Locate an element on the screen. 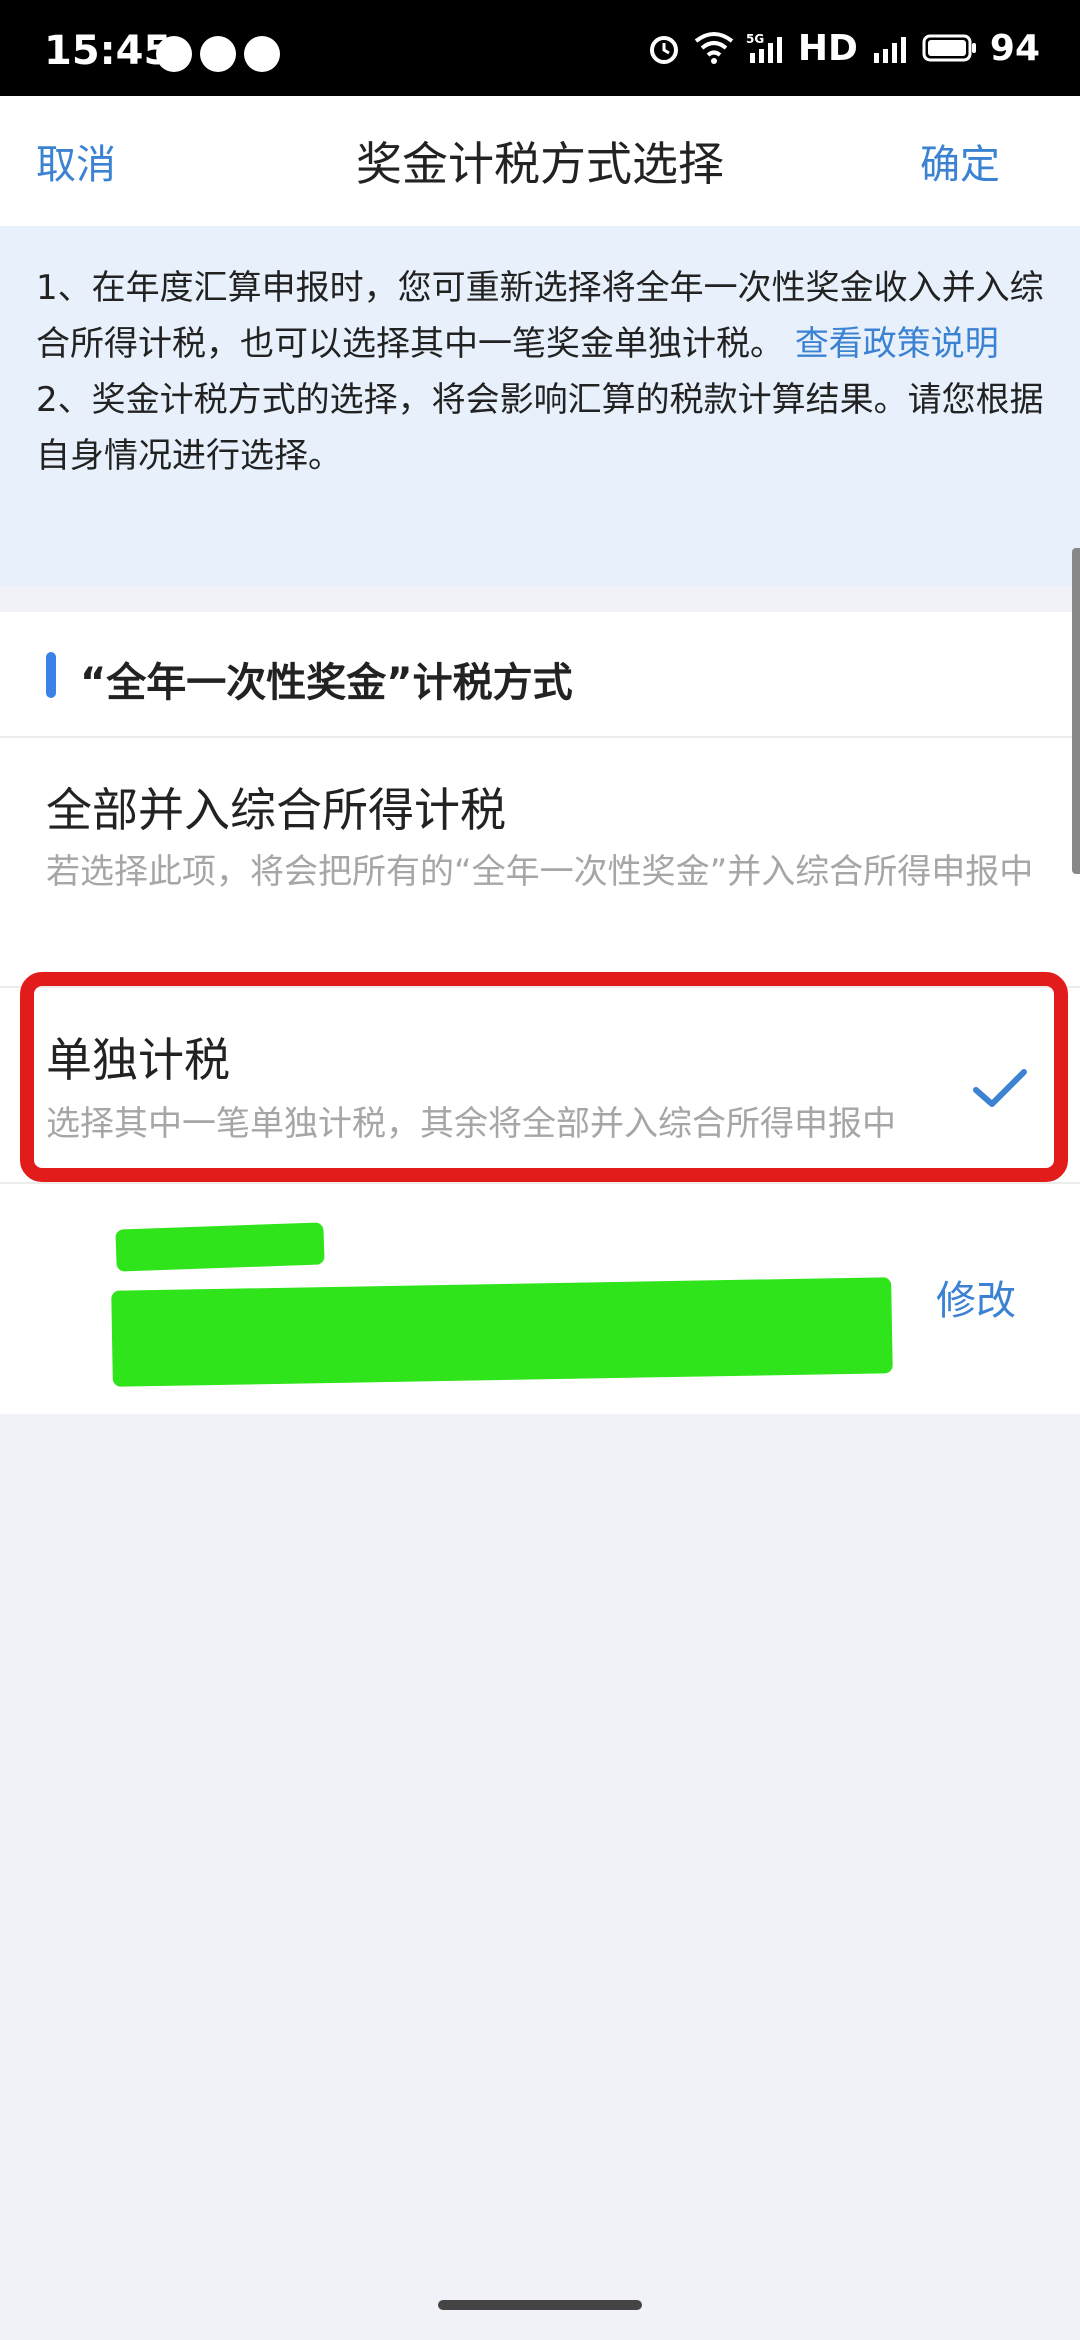 This screenshot has width=1080, height=2340. battery-icon is located at coordinates (949, 48).